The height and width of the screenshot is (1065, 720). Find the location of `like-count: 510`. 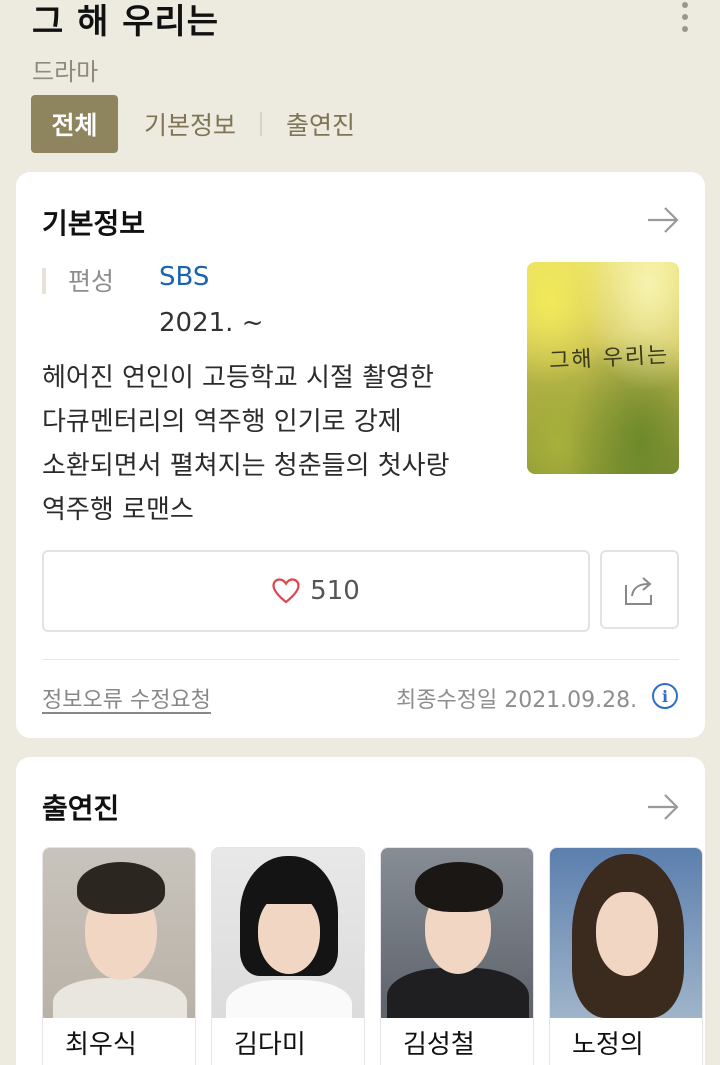

like-count: 510 is located at coordinates (335, 591).